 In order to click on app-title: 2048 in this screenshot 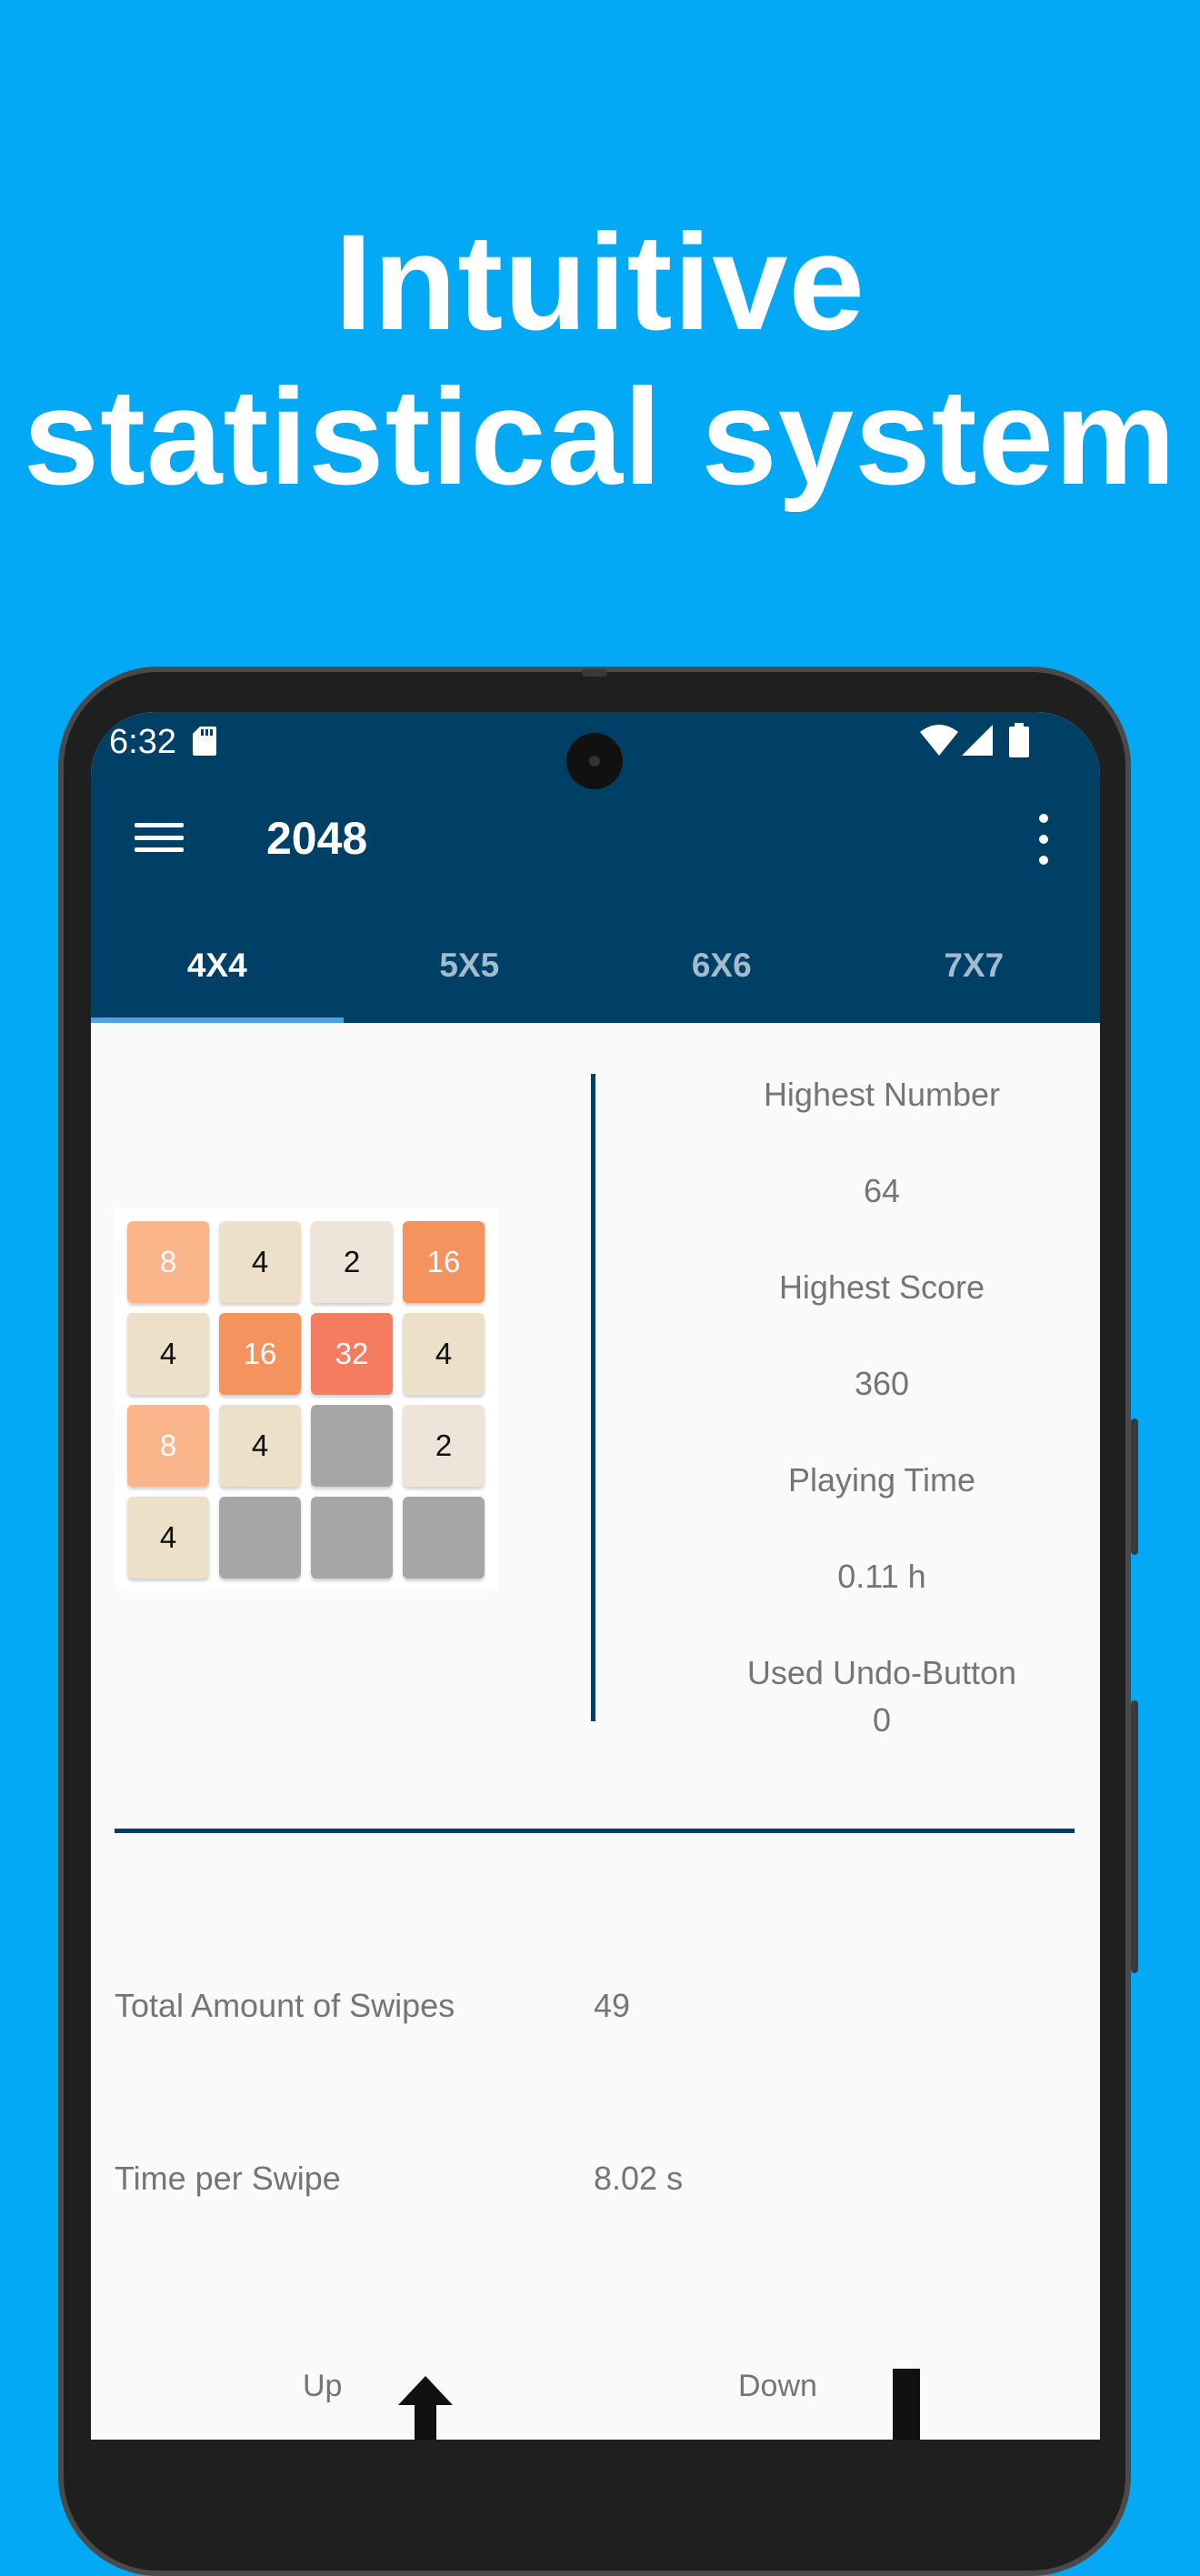, I will do `click(317, 838)`.